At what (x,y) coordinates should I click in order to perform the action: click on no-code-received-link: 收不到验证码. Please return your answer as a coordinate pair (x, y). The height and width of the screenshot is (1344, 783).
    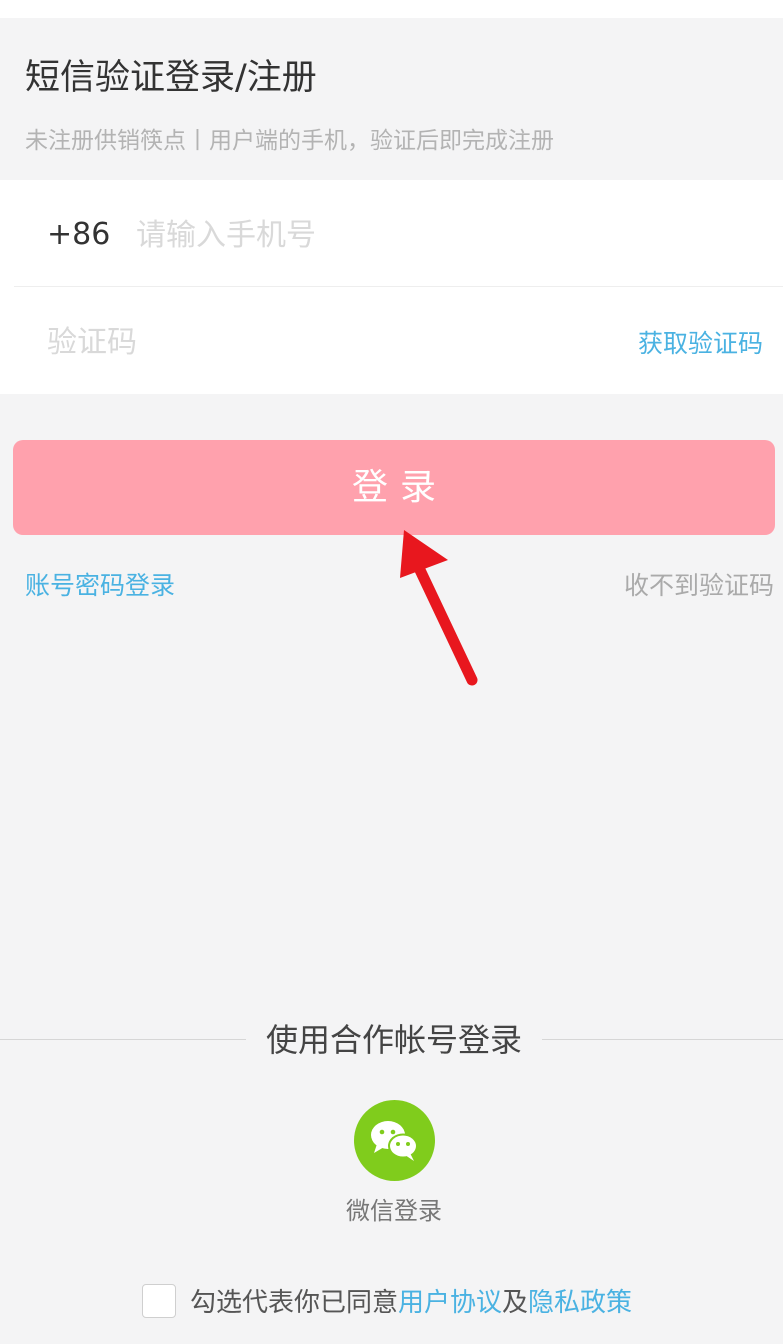
    Looking at the image, I should click on (699, 586).